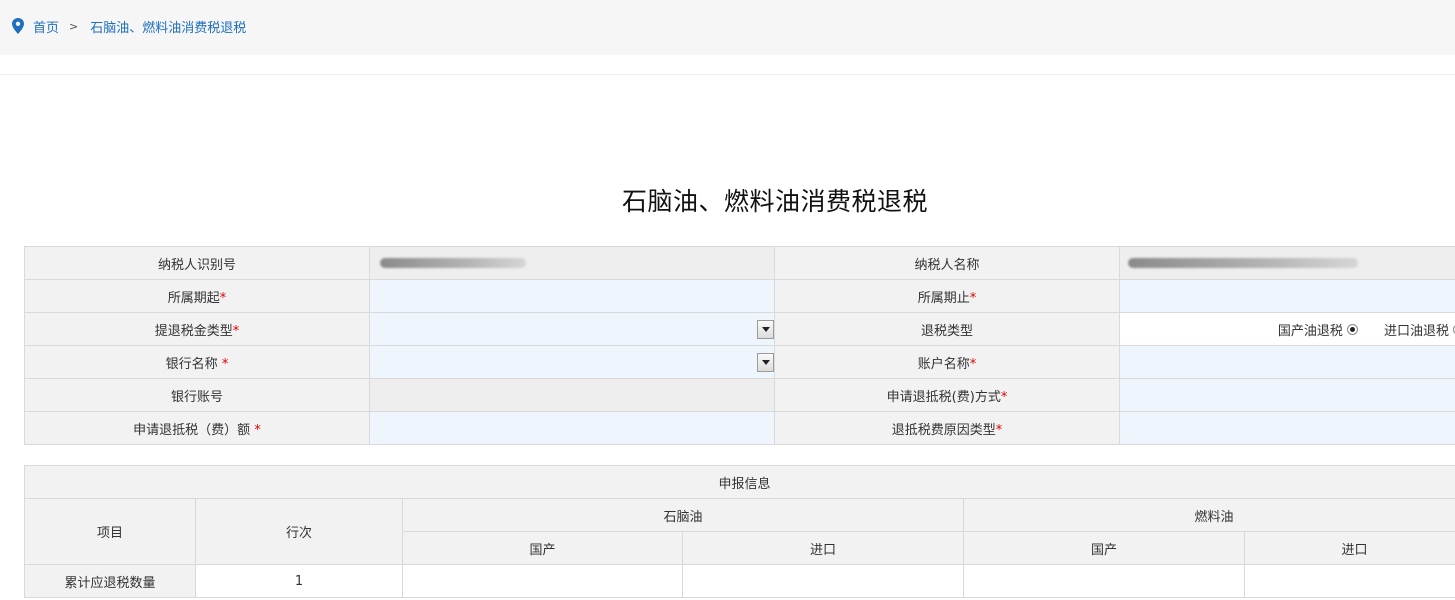 Image resolution: width=1455 pixels, height=600 pixels. I want to click on account-name-input, so click(1287, 362).